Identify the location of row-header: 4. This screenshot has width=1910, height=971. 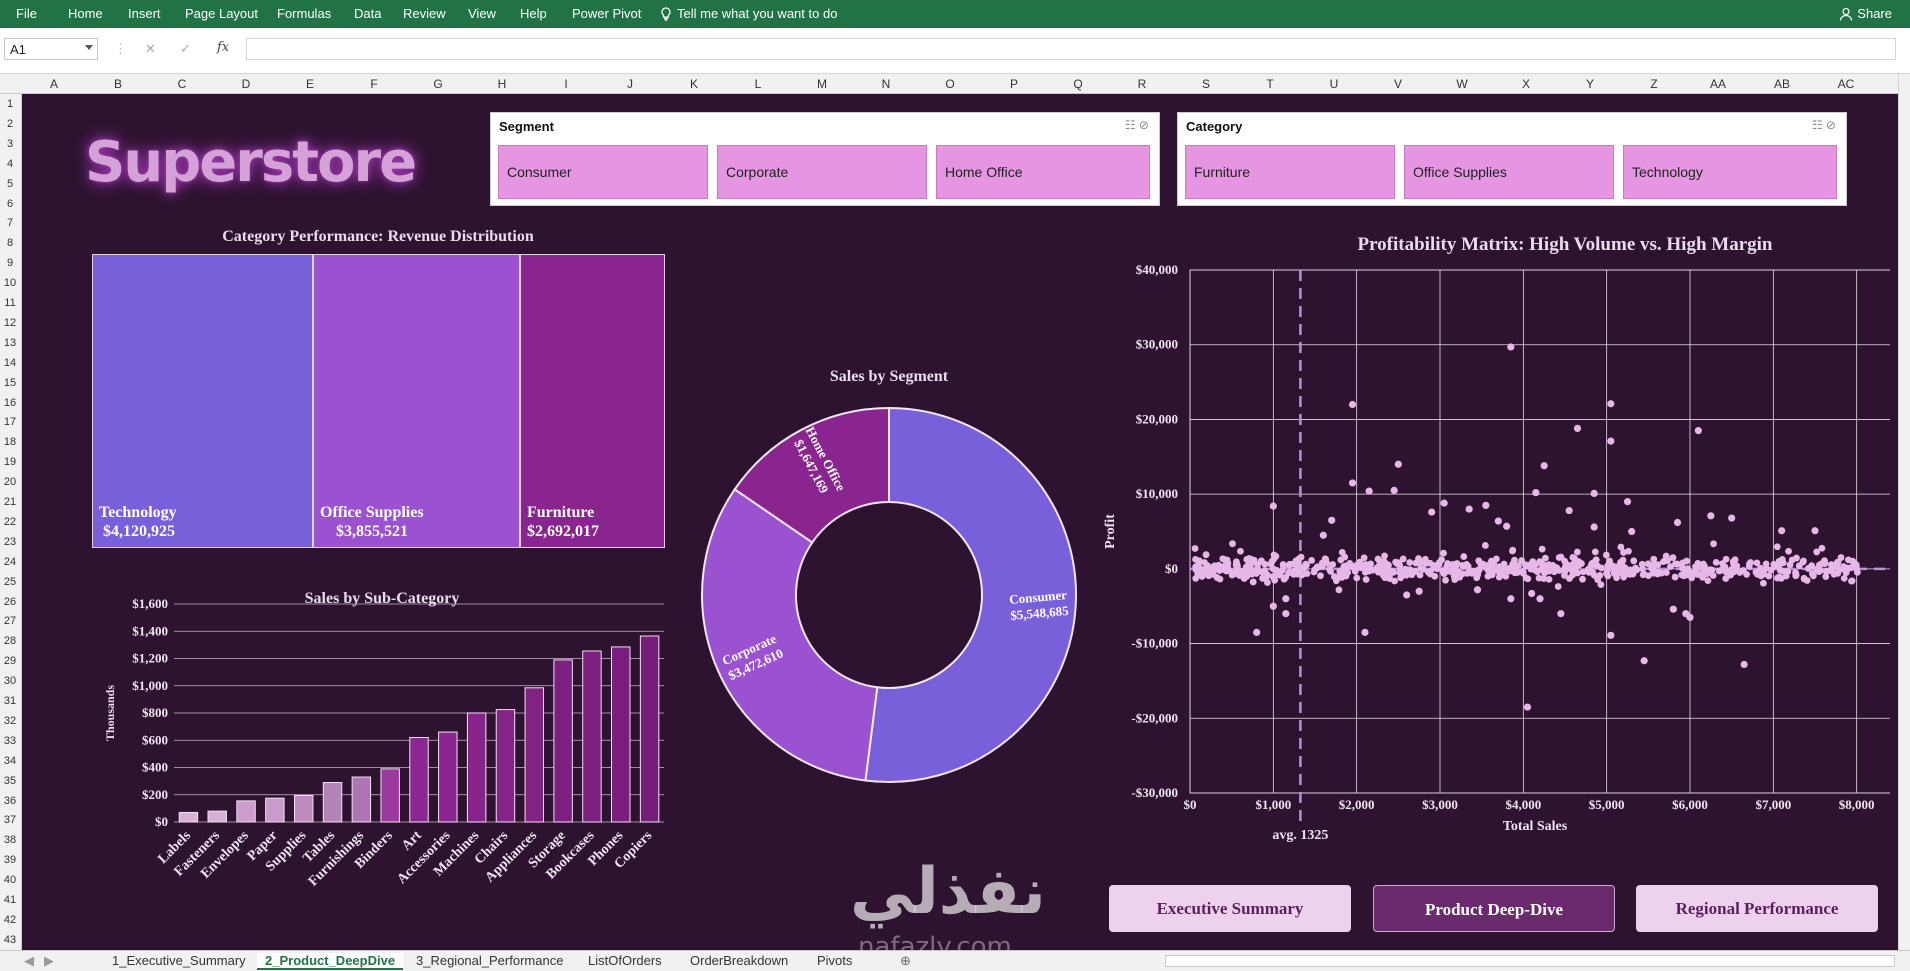
(10, 164).